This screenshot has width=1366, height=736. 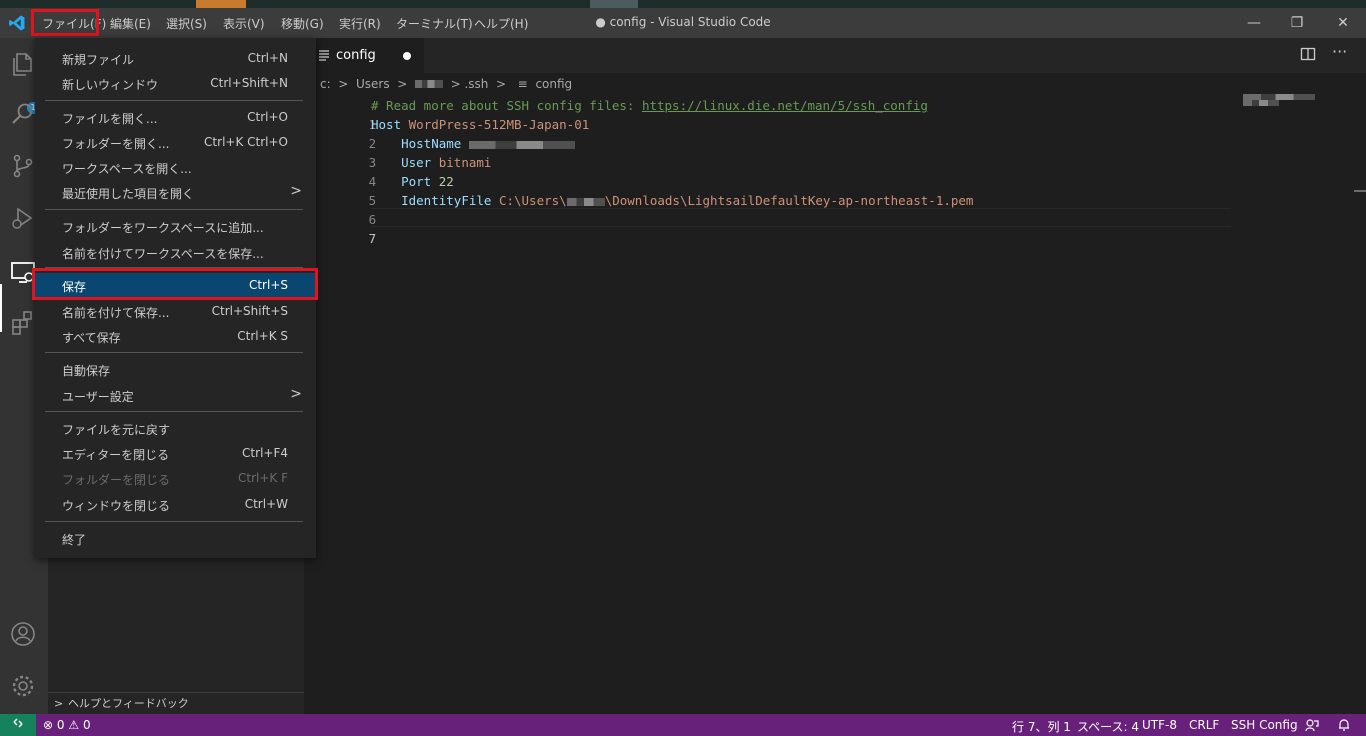 I want to click on minimize-button: —, so click(x=1254, y=23).